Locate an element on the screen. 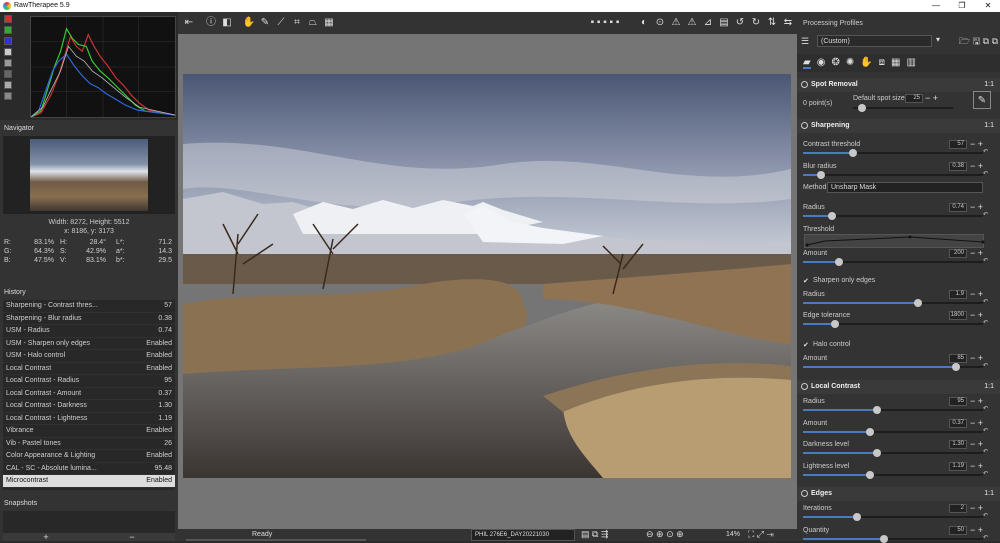 The image size is (1000, 543). rotate-left-icon: ↺ is located at coordinates (740, 23).